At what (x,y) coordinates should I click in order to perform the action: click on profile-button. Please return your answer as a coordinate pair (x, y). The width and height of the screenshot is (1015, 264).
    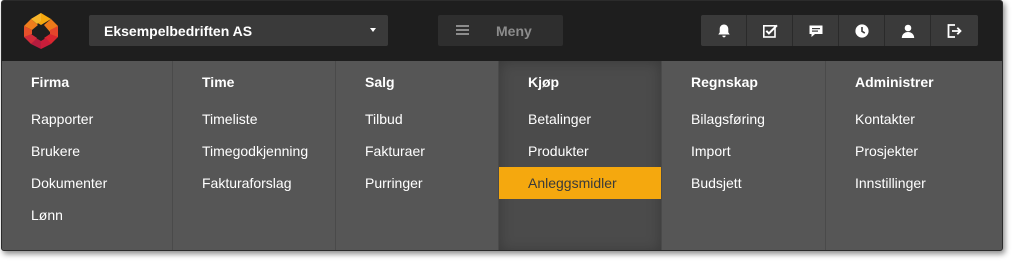
    Looking at the image, I should click on (908, 30).